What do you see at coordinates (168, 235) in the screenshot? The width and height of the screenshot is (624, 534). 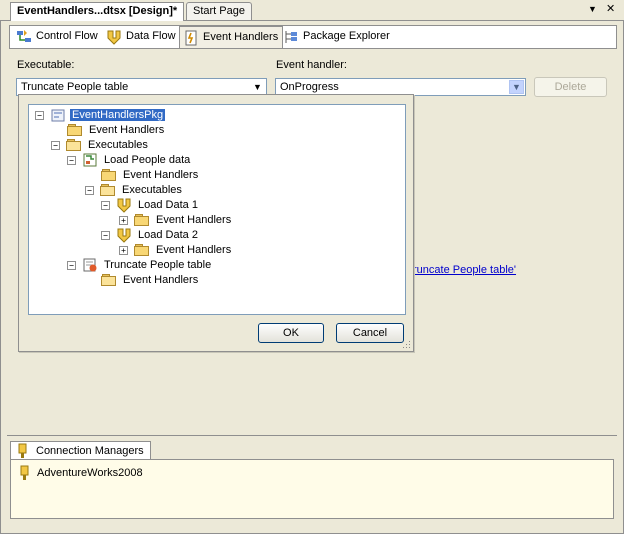 I see `tree-node-label: Load Data 2` at bounding box center [168, 235].